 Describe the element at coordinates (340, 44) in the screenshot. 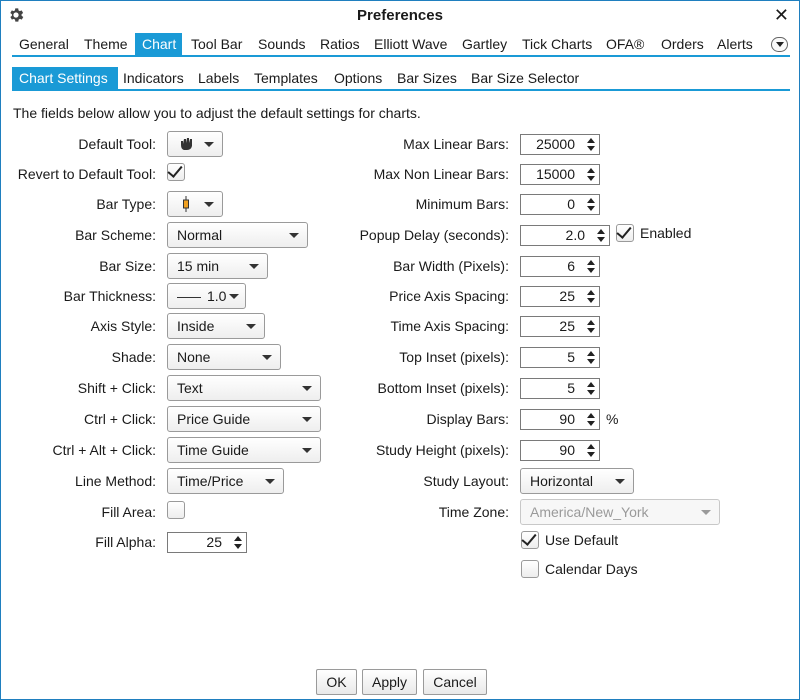

I see `tab-ratios: Ratios` at that location.